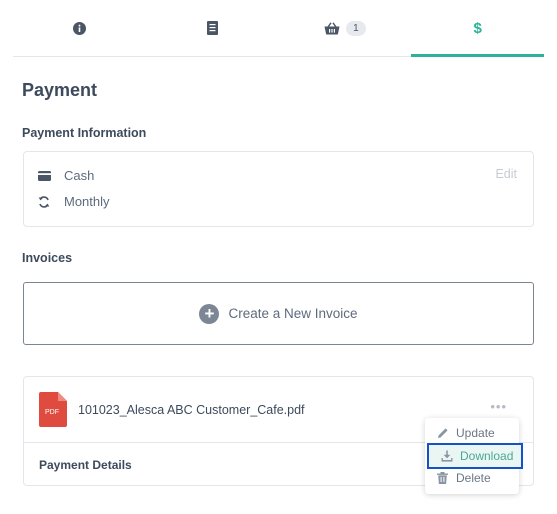 Image resolution: width=557 pixels, height=514 pixels. I want to click on tab-info, so click(79, 28).